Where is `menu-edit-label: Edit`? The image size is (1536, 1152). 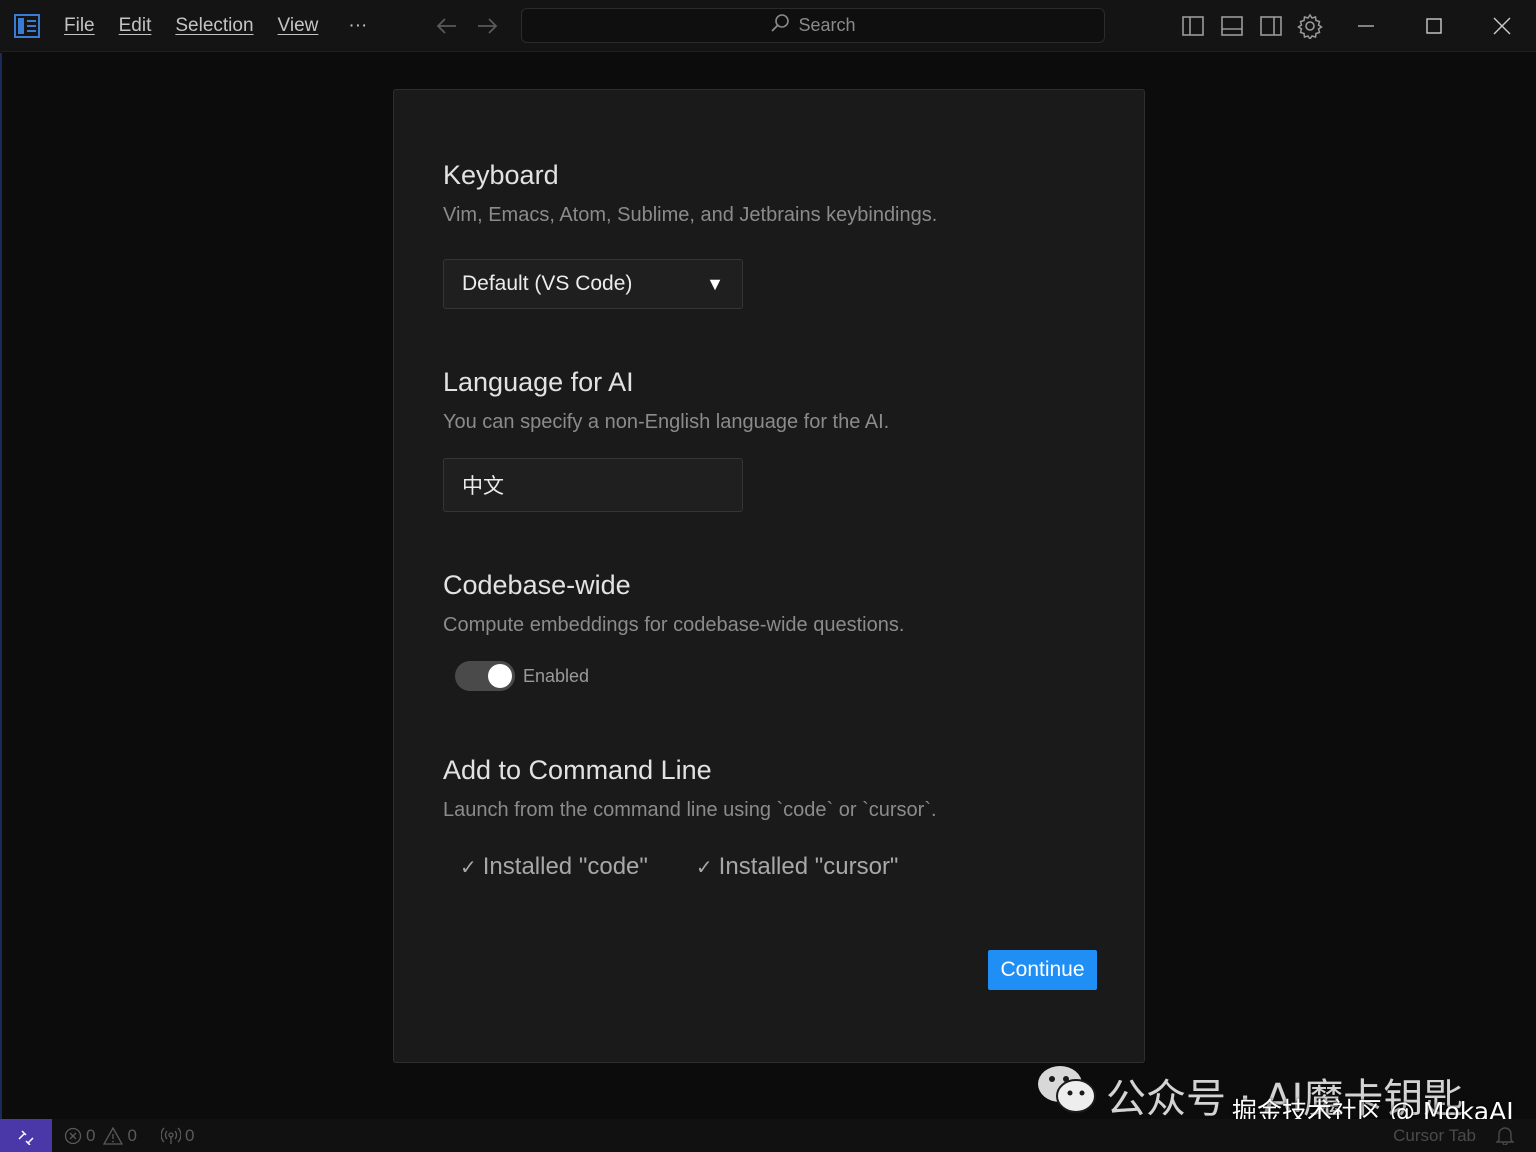
menu-edit-label: Edit is located at coordinates (135, 25).